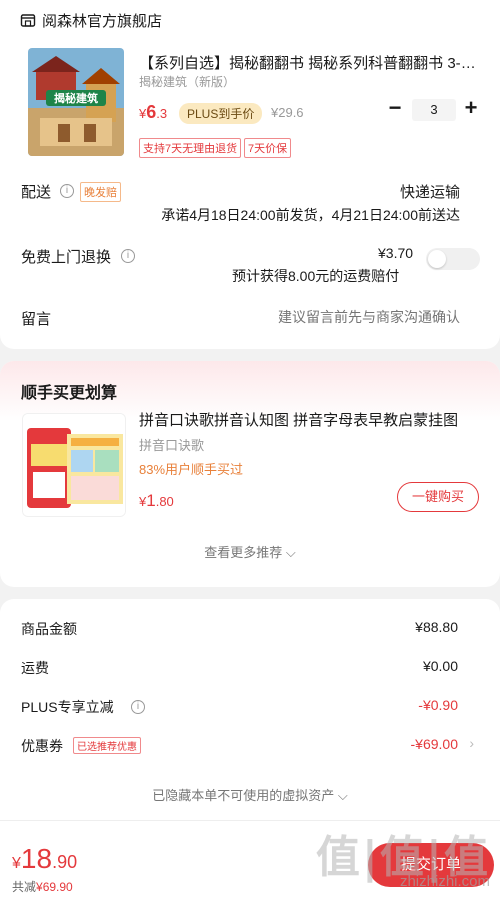 The image size is (500, 897). Describe the element at coordinates (36, 319) in the screenshot. I see `message-label: 留言` at that location.